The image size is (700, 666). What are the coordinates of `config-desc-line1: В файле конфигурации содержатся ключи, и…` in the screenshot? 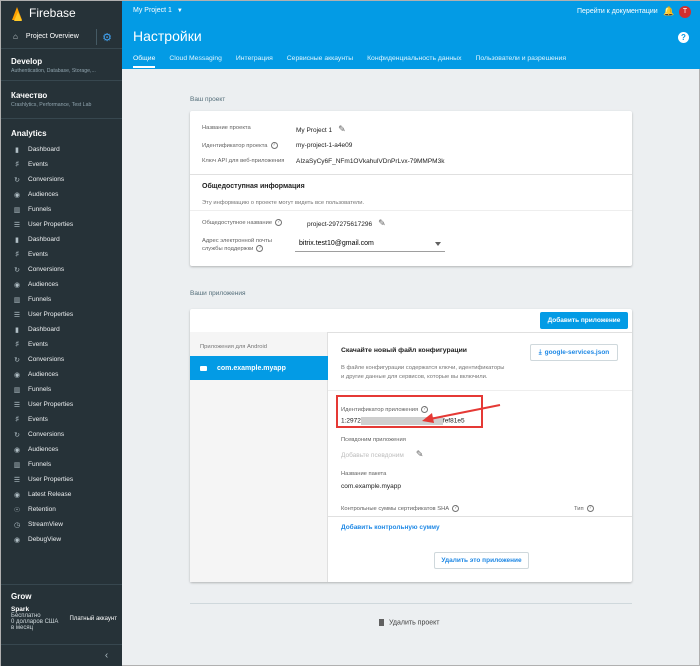 It's located at (423, 368).